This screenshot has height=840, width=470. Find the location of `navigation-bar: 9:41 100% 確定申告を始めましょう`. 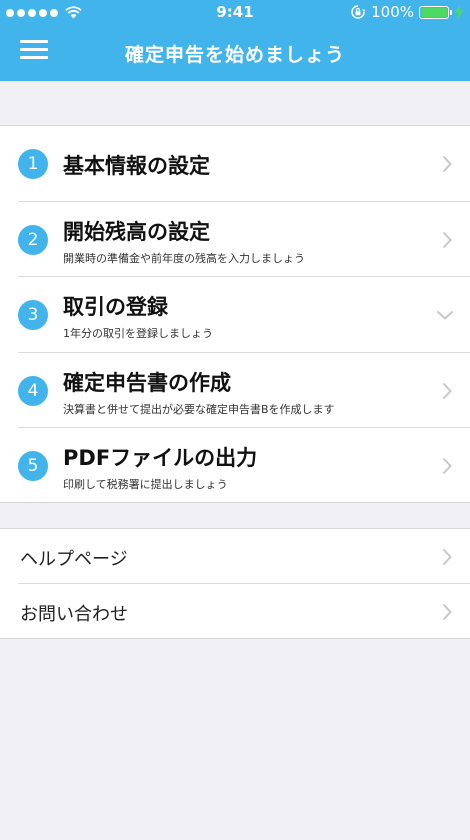

navigation-bar: 9:41 100% 確定申告を始めましょう is located at coordinates (235, 40).